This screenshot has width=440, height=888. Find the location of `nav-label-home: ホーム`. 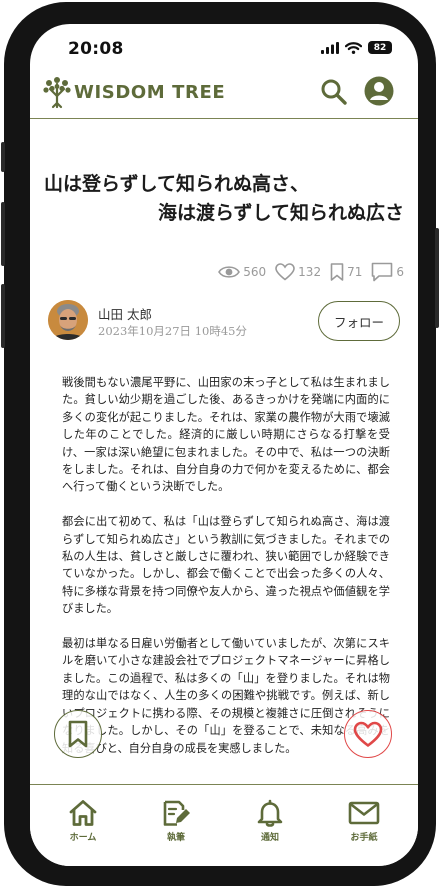

nav-label-home: ホーム is located at coordinates (83, 838).